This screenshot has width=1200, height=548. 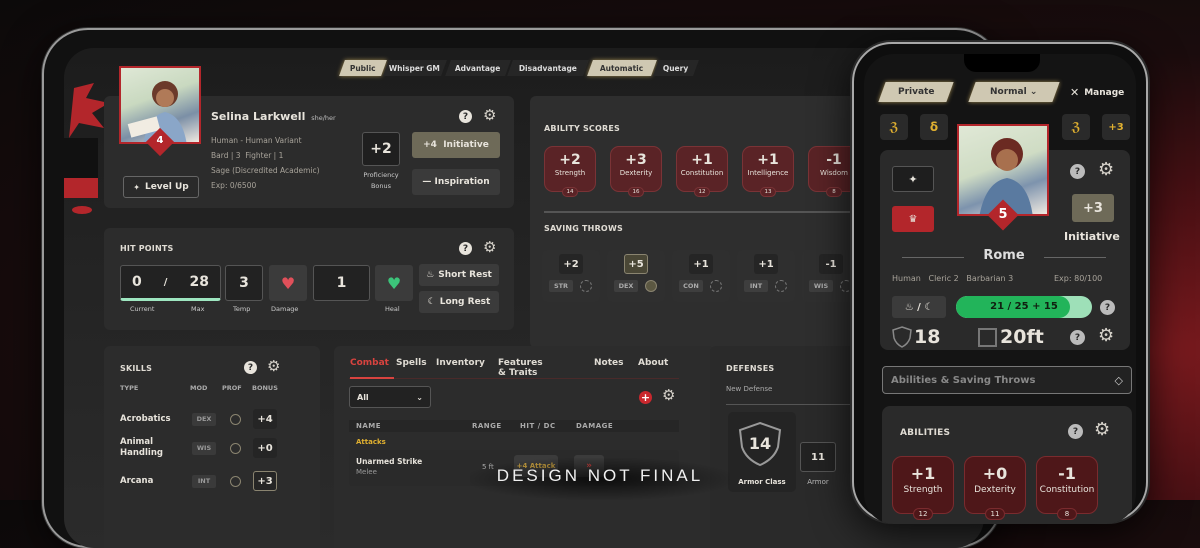 What do you see at coordinates (369, 426) in the screenshot?
I see `col-name: NAME` at bounding box center [369, 426].